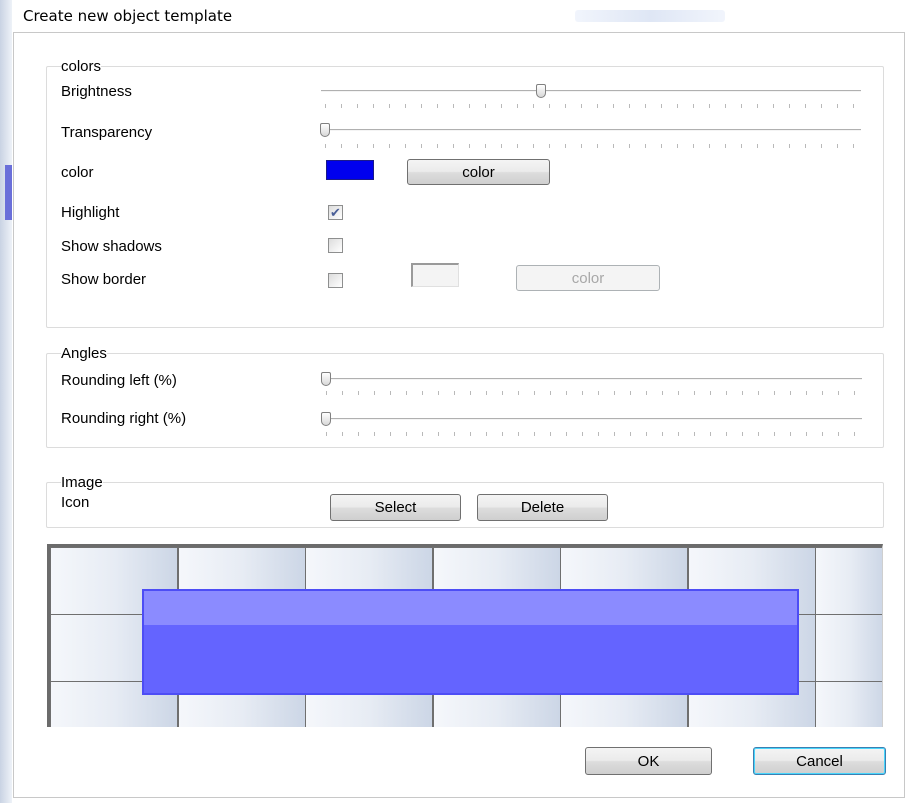 The width and height of the screenshot is (911, 803). Describe the element at coordinates (82, 482) in the screenshot. I see `image-group-title: Image` at that location.